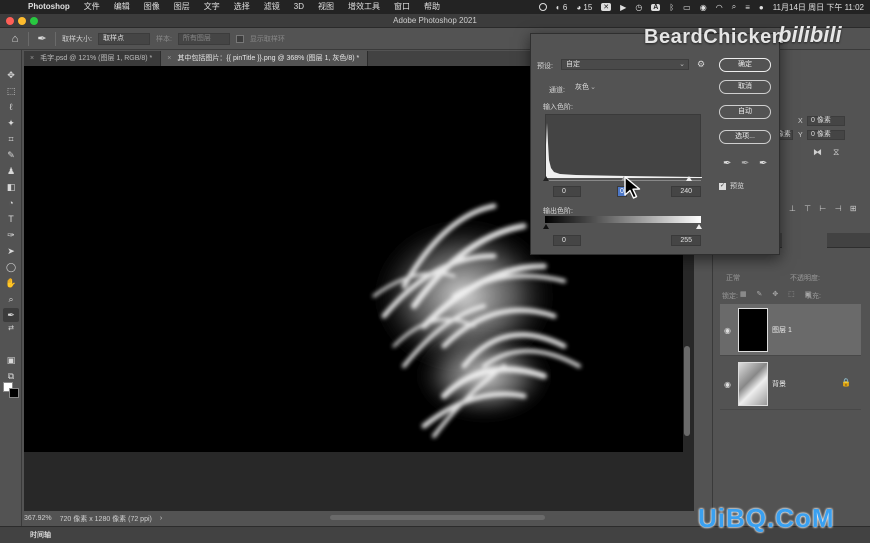 This screenshot has height=543, width=870. What do you see at coordinates (123, 38) in the screenshot?
I see `sample-size-select: 取样点` at bounding box center [123, 38].